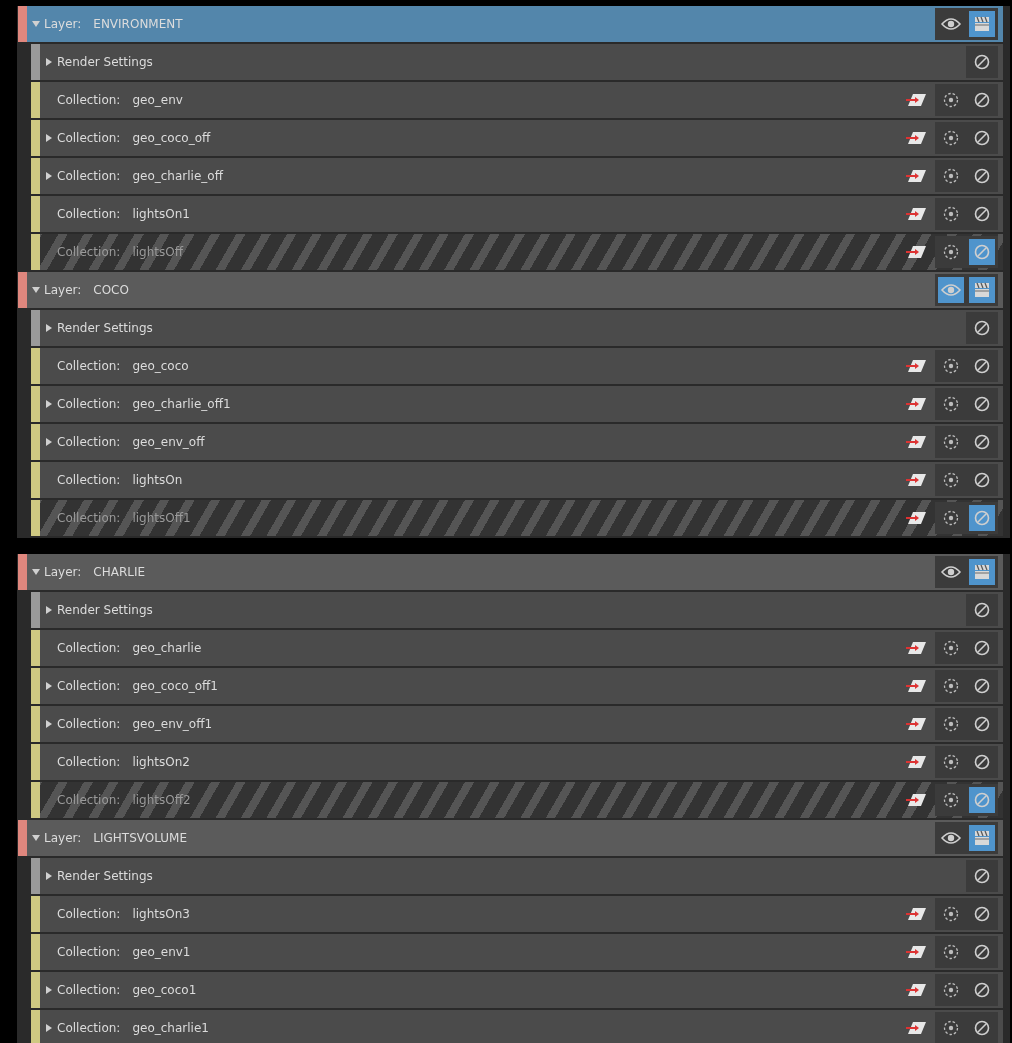 This screenshot has width=1012, height=1043. I want to click on layer-row: Layer: CHARLIE, so click(515, 572).